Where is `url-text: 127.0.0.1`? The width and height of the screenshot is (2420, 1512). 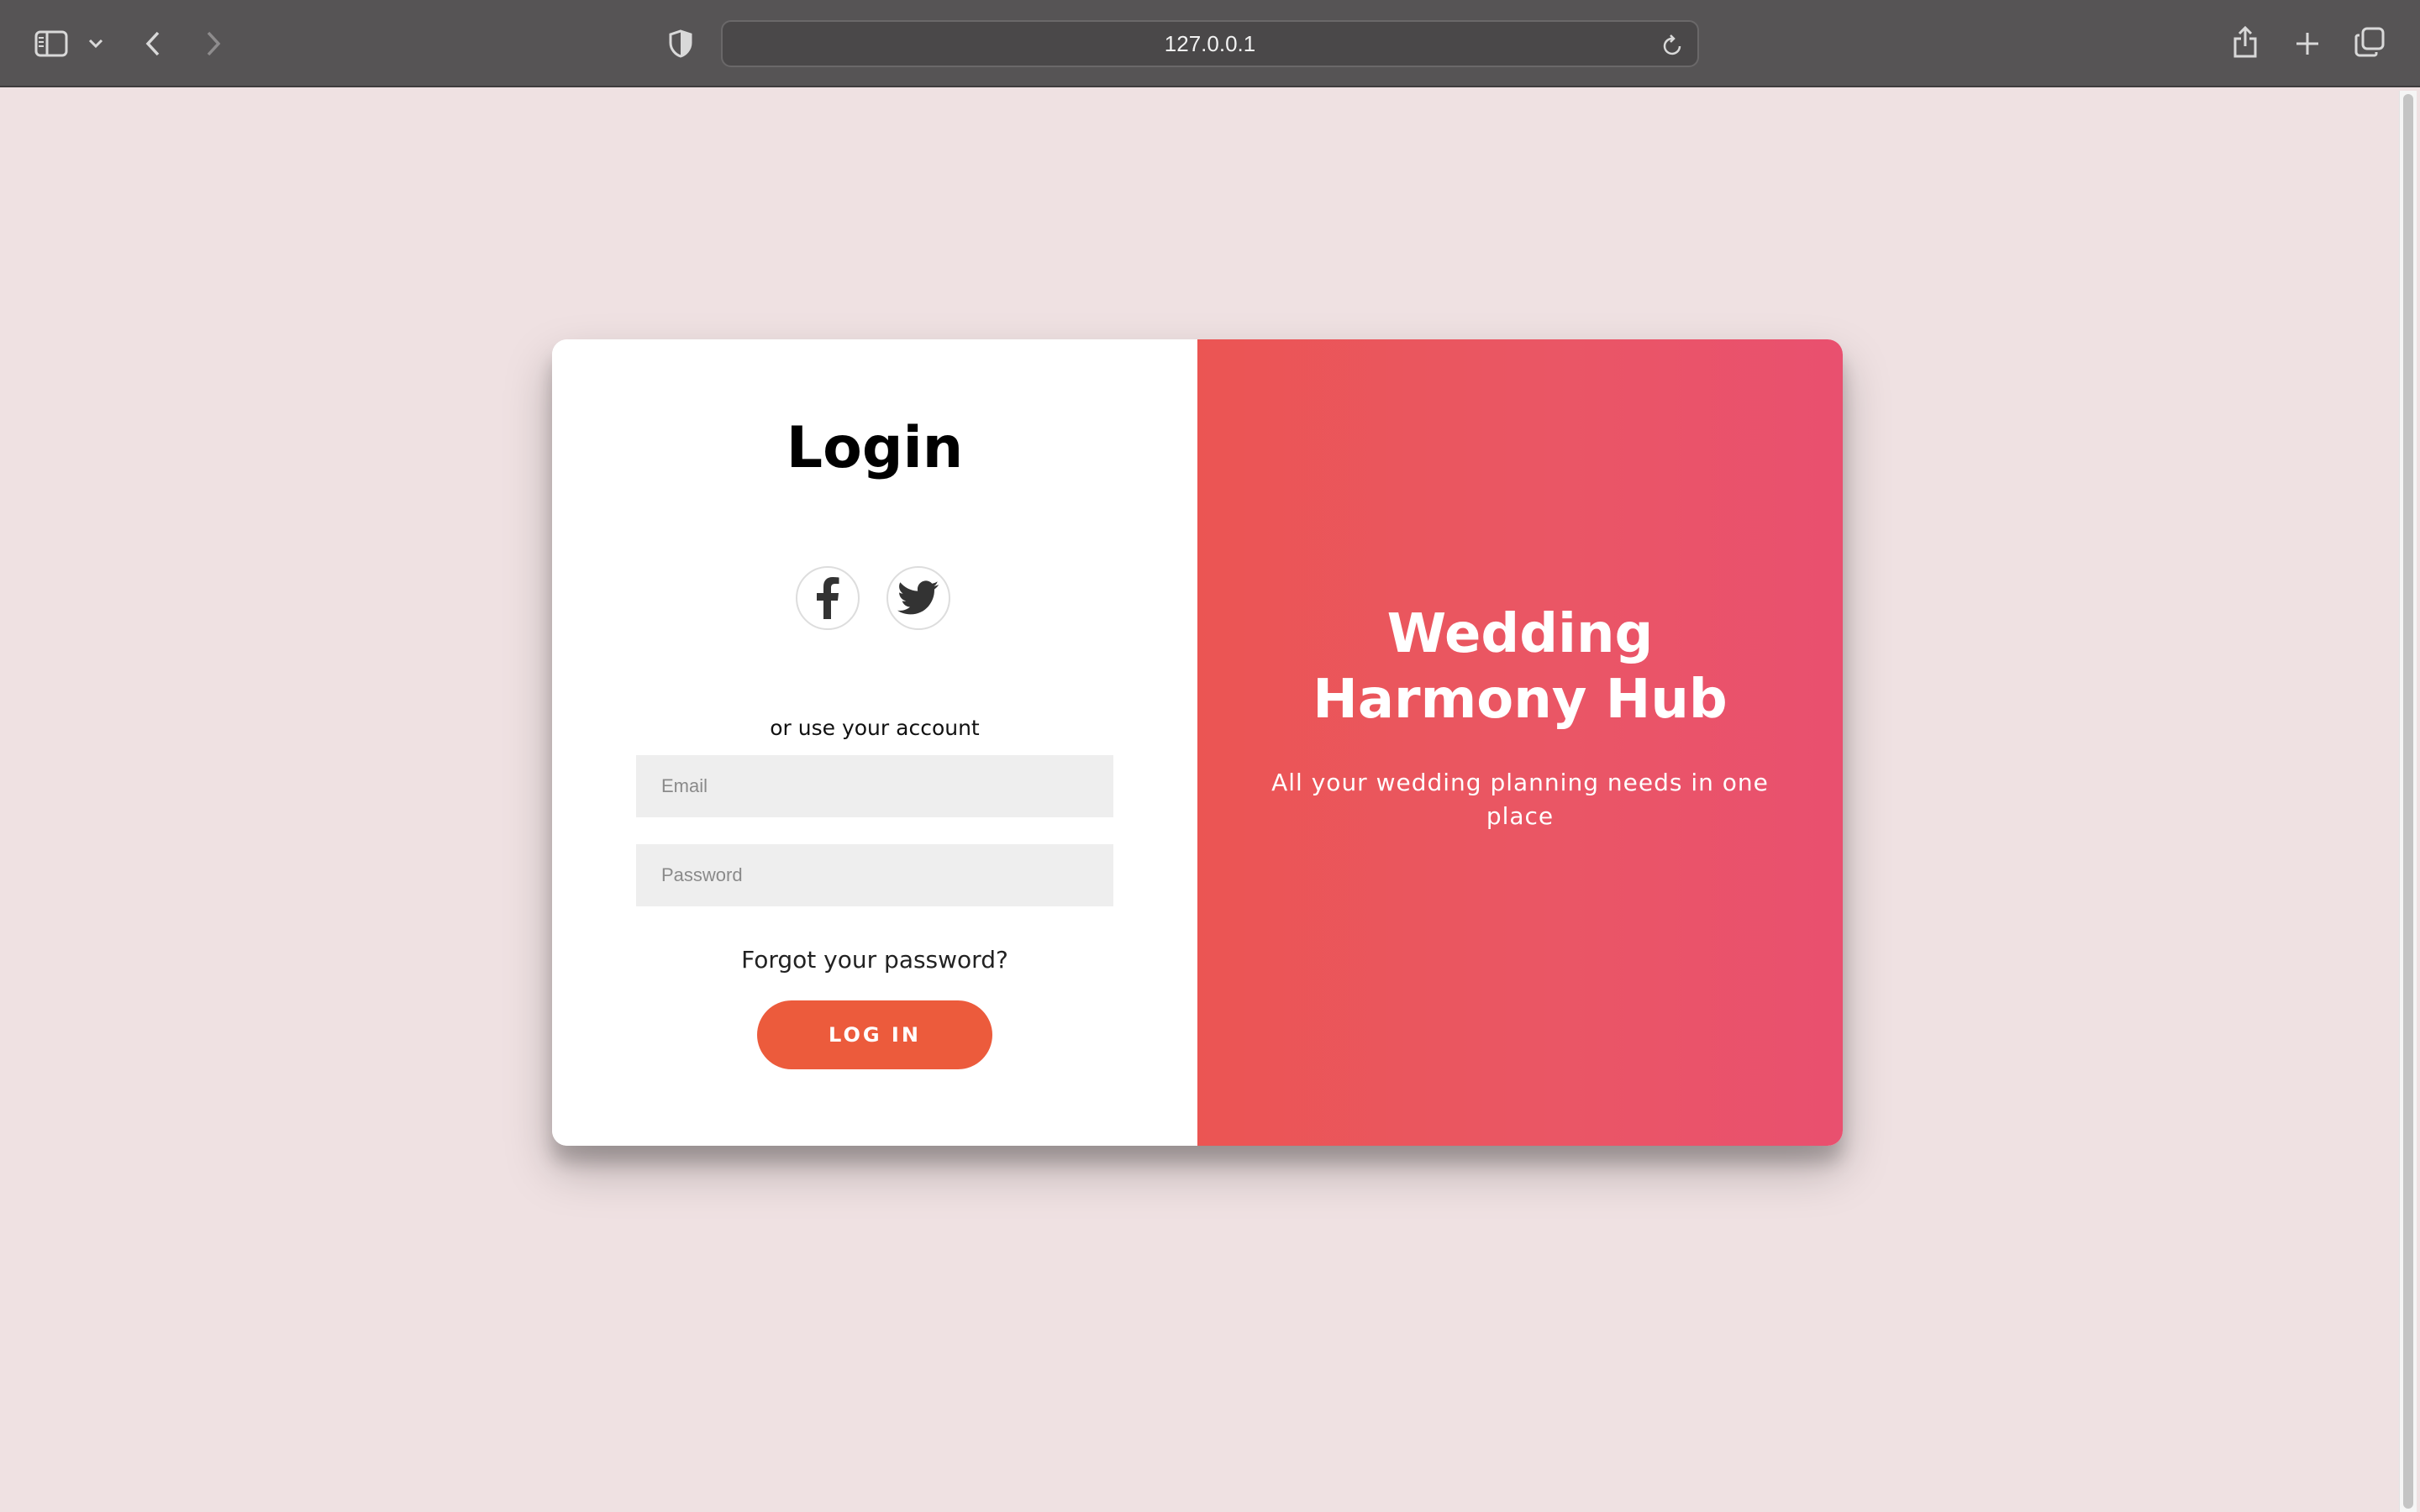 url-text: 127.0.0.1 is located at coordinates (1210, 43).